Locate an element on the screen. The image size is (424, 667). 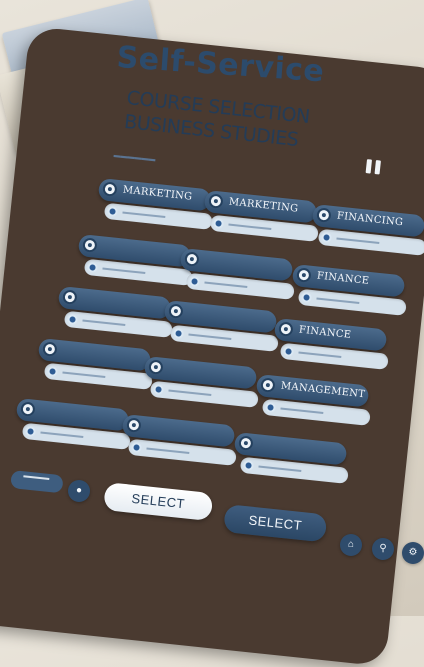
pill-text is located at coordinates (36, 477).